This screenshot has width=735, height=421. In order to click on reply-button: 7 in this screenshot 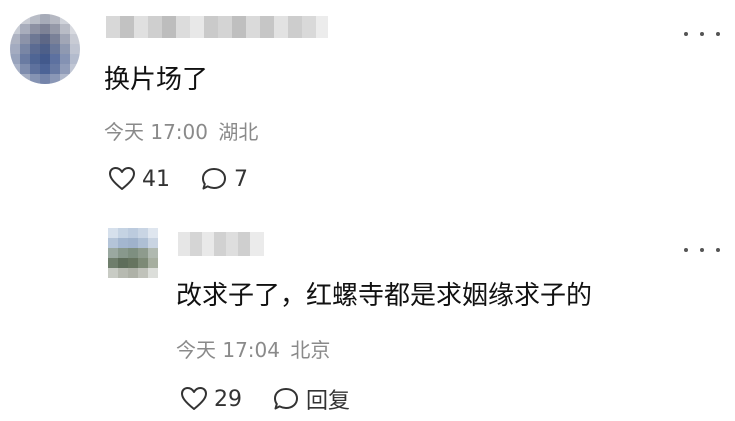, I will do `click(224, 179)`.